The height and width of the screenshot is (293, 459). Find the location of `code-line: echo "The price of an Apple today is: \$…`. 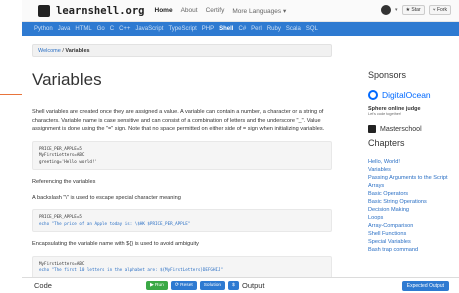

code-line: echo "The price of an Apple today is: \$… is located at coordinates (115, 223).